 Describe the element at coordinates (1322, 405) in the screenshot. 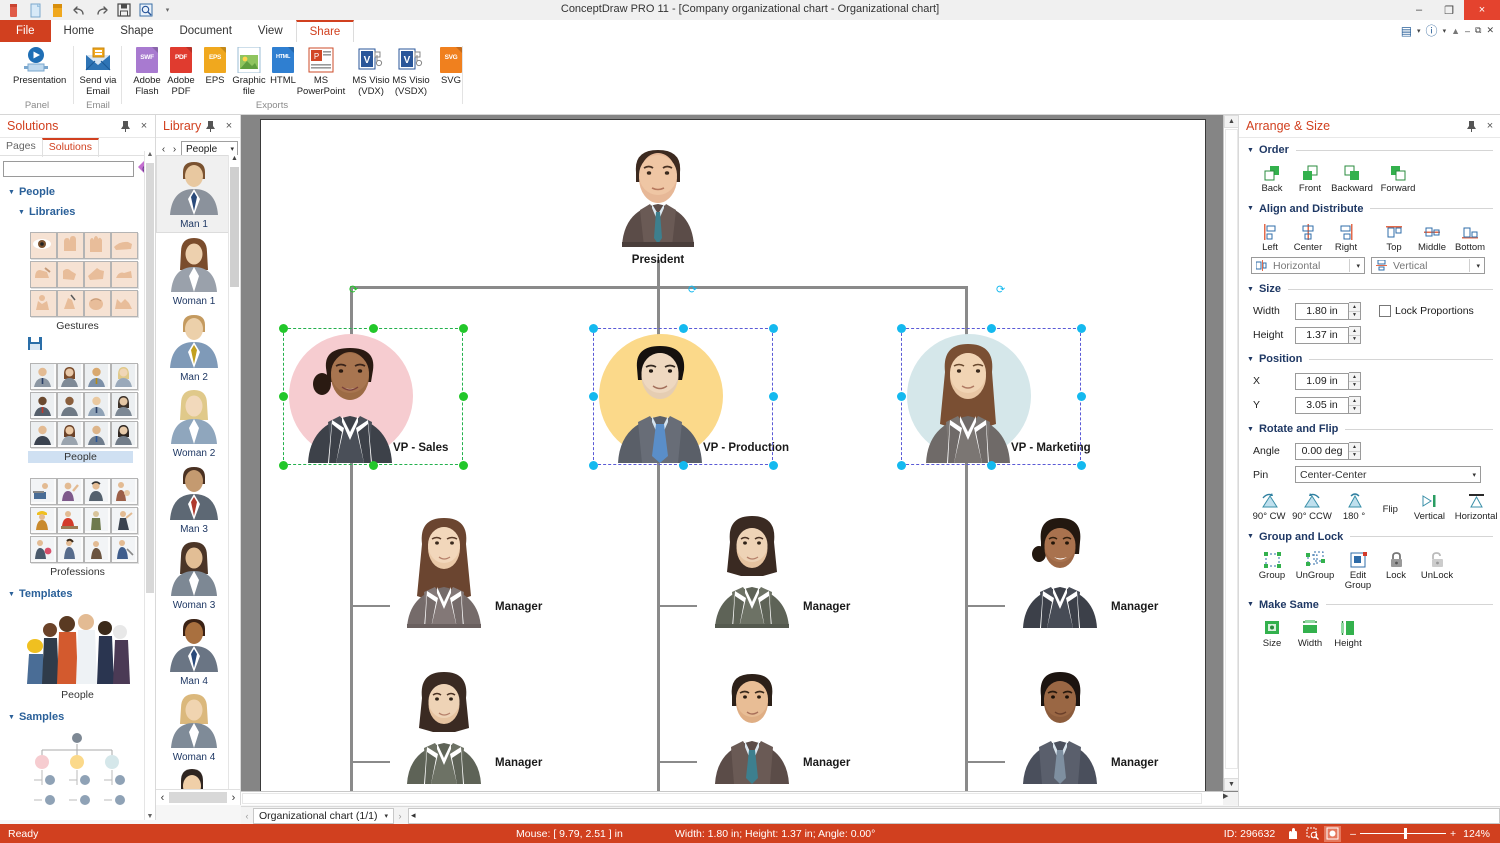

I see `position-y-input: 3.05 in` at that location.